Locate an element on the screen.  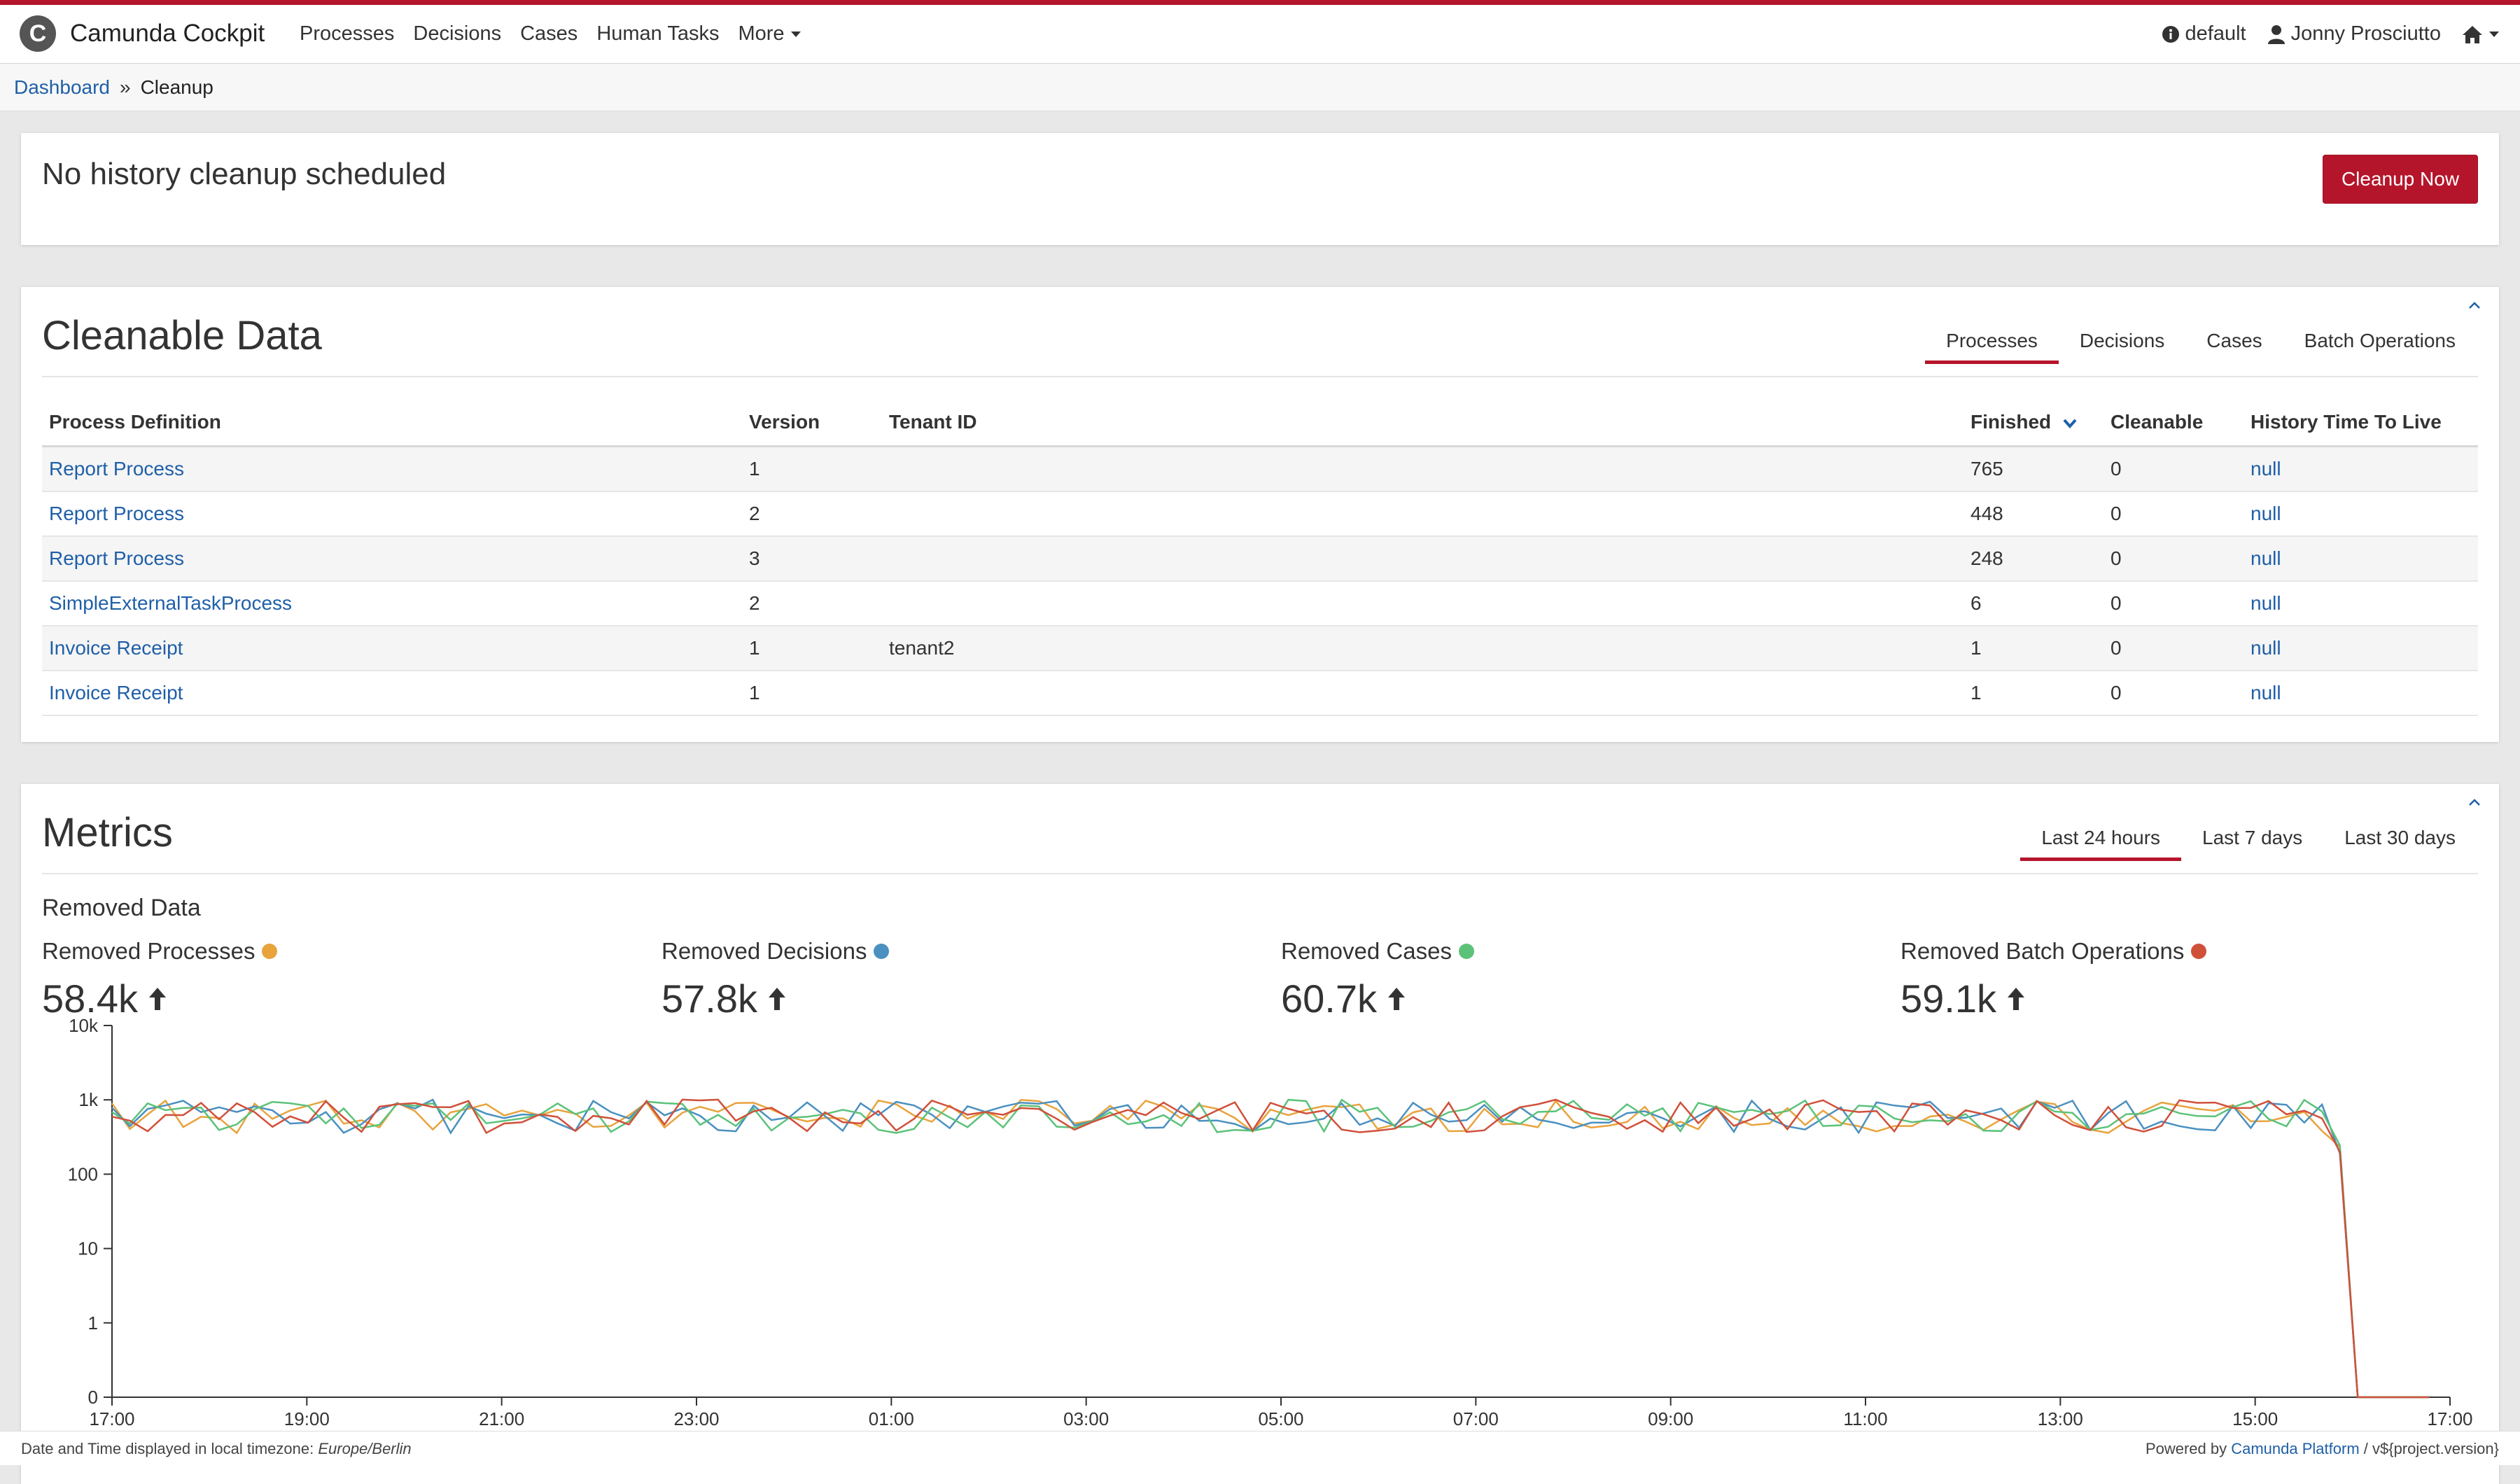
col-finished-label: Finished is located at coordinates (2011, 422).